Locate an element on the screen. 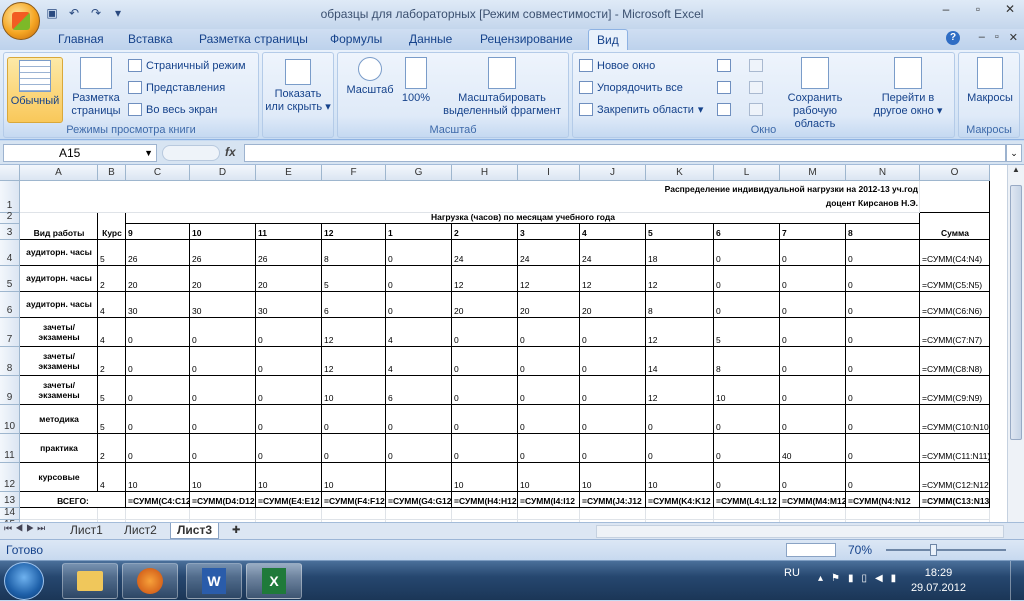 This screenshot has height=601, width=1024. column-header: K is located at coordinates (680, 173).